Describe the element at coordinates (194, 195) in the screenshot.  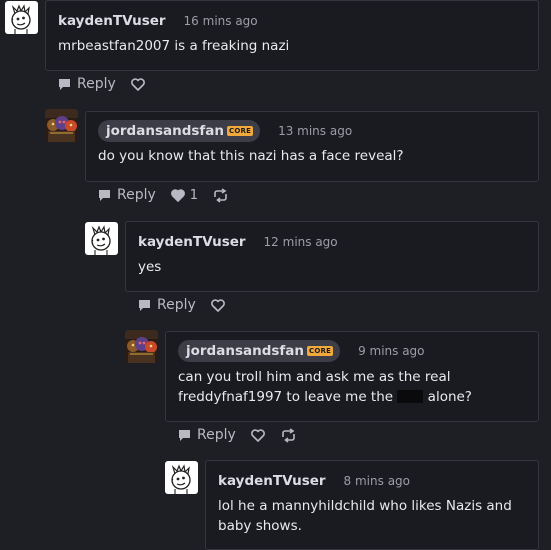
I see `like-count: 1` at that location.